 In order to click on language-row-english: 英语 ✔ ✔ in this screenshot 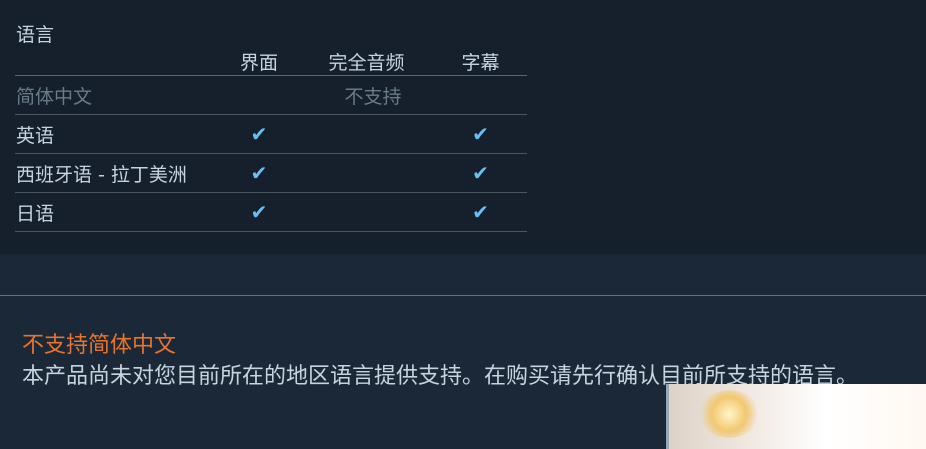, I will do `click(271, 134)`.